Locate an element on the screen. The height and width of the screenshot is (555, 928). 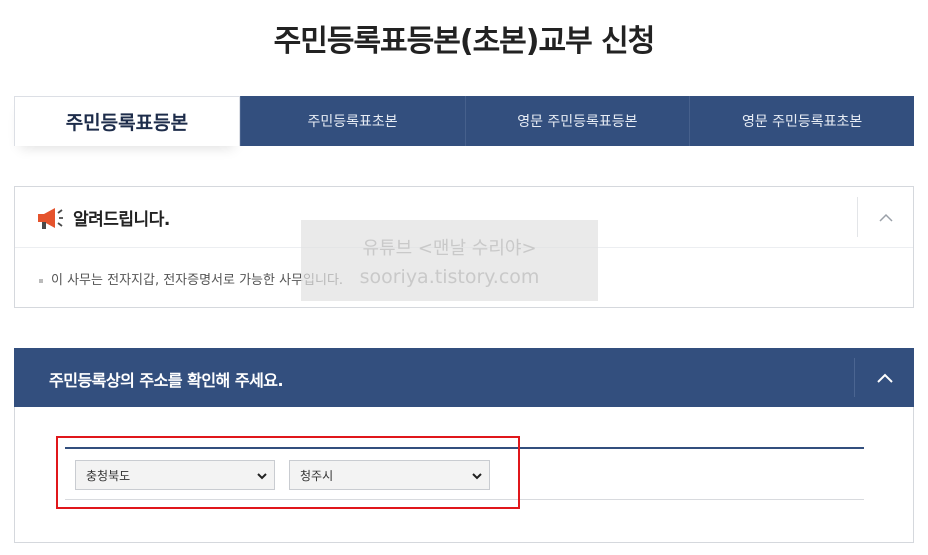
tab-resident-copy: 주민등록표등본 is located at coordinates (127, 121).